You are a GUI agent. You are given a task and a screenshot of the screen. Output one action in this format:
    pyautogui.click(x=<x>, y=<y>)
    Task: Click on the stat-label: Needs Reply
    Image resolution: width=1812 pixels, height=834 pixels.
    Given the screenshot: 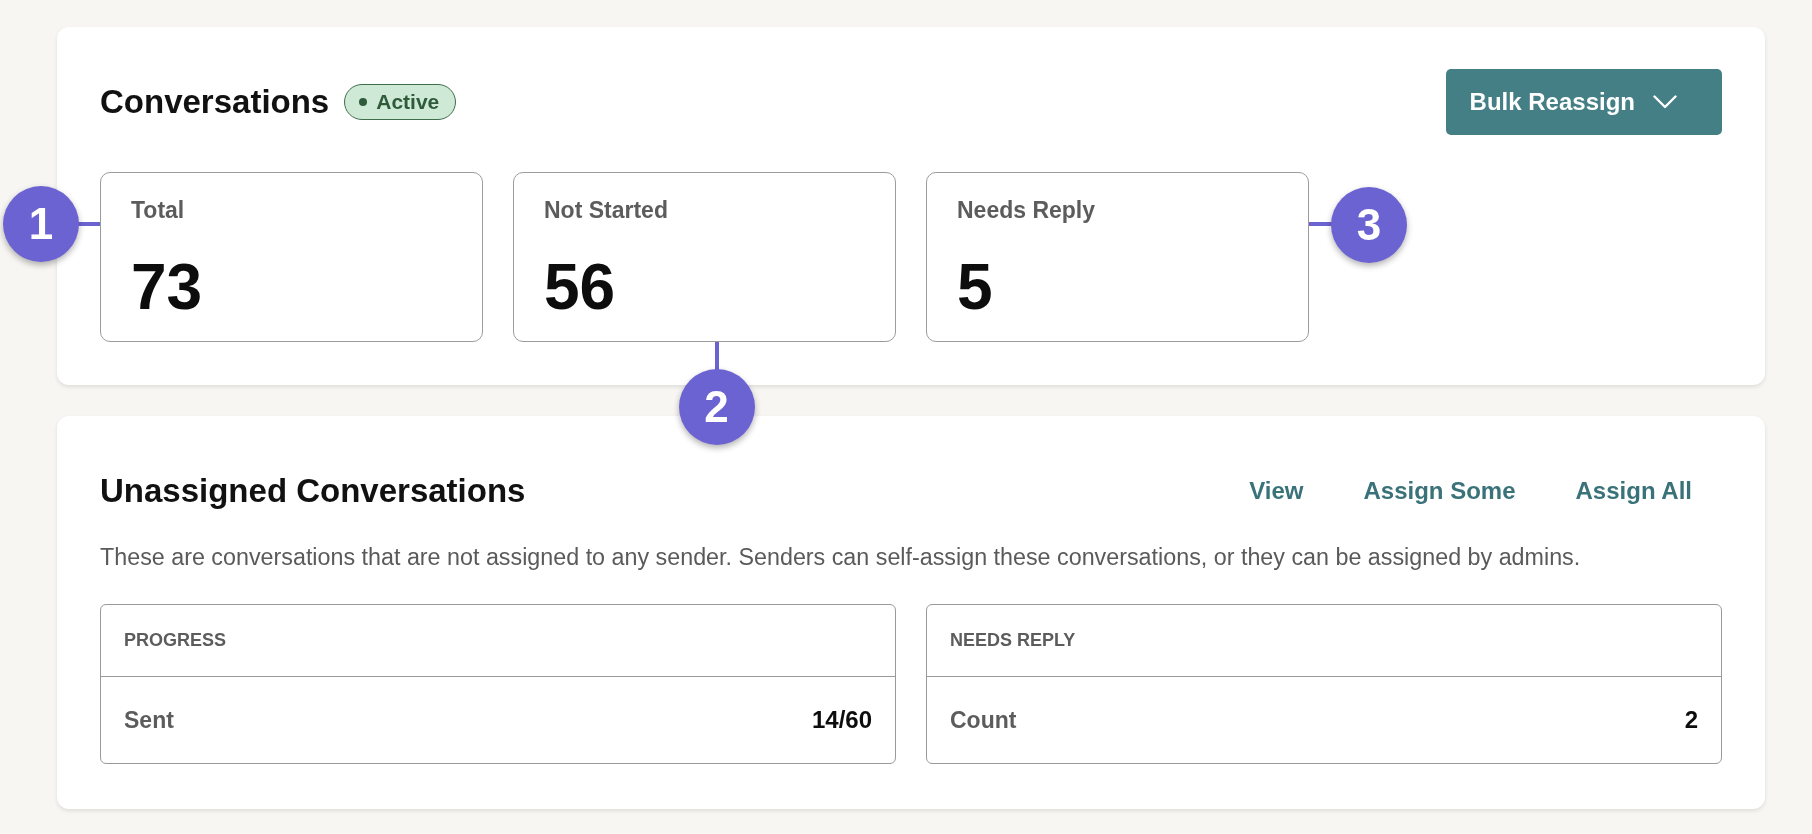 What is the action you would take?
    pyautogui.click(x=1027, y=210)
    